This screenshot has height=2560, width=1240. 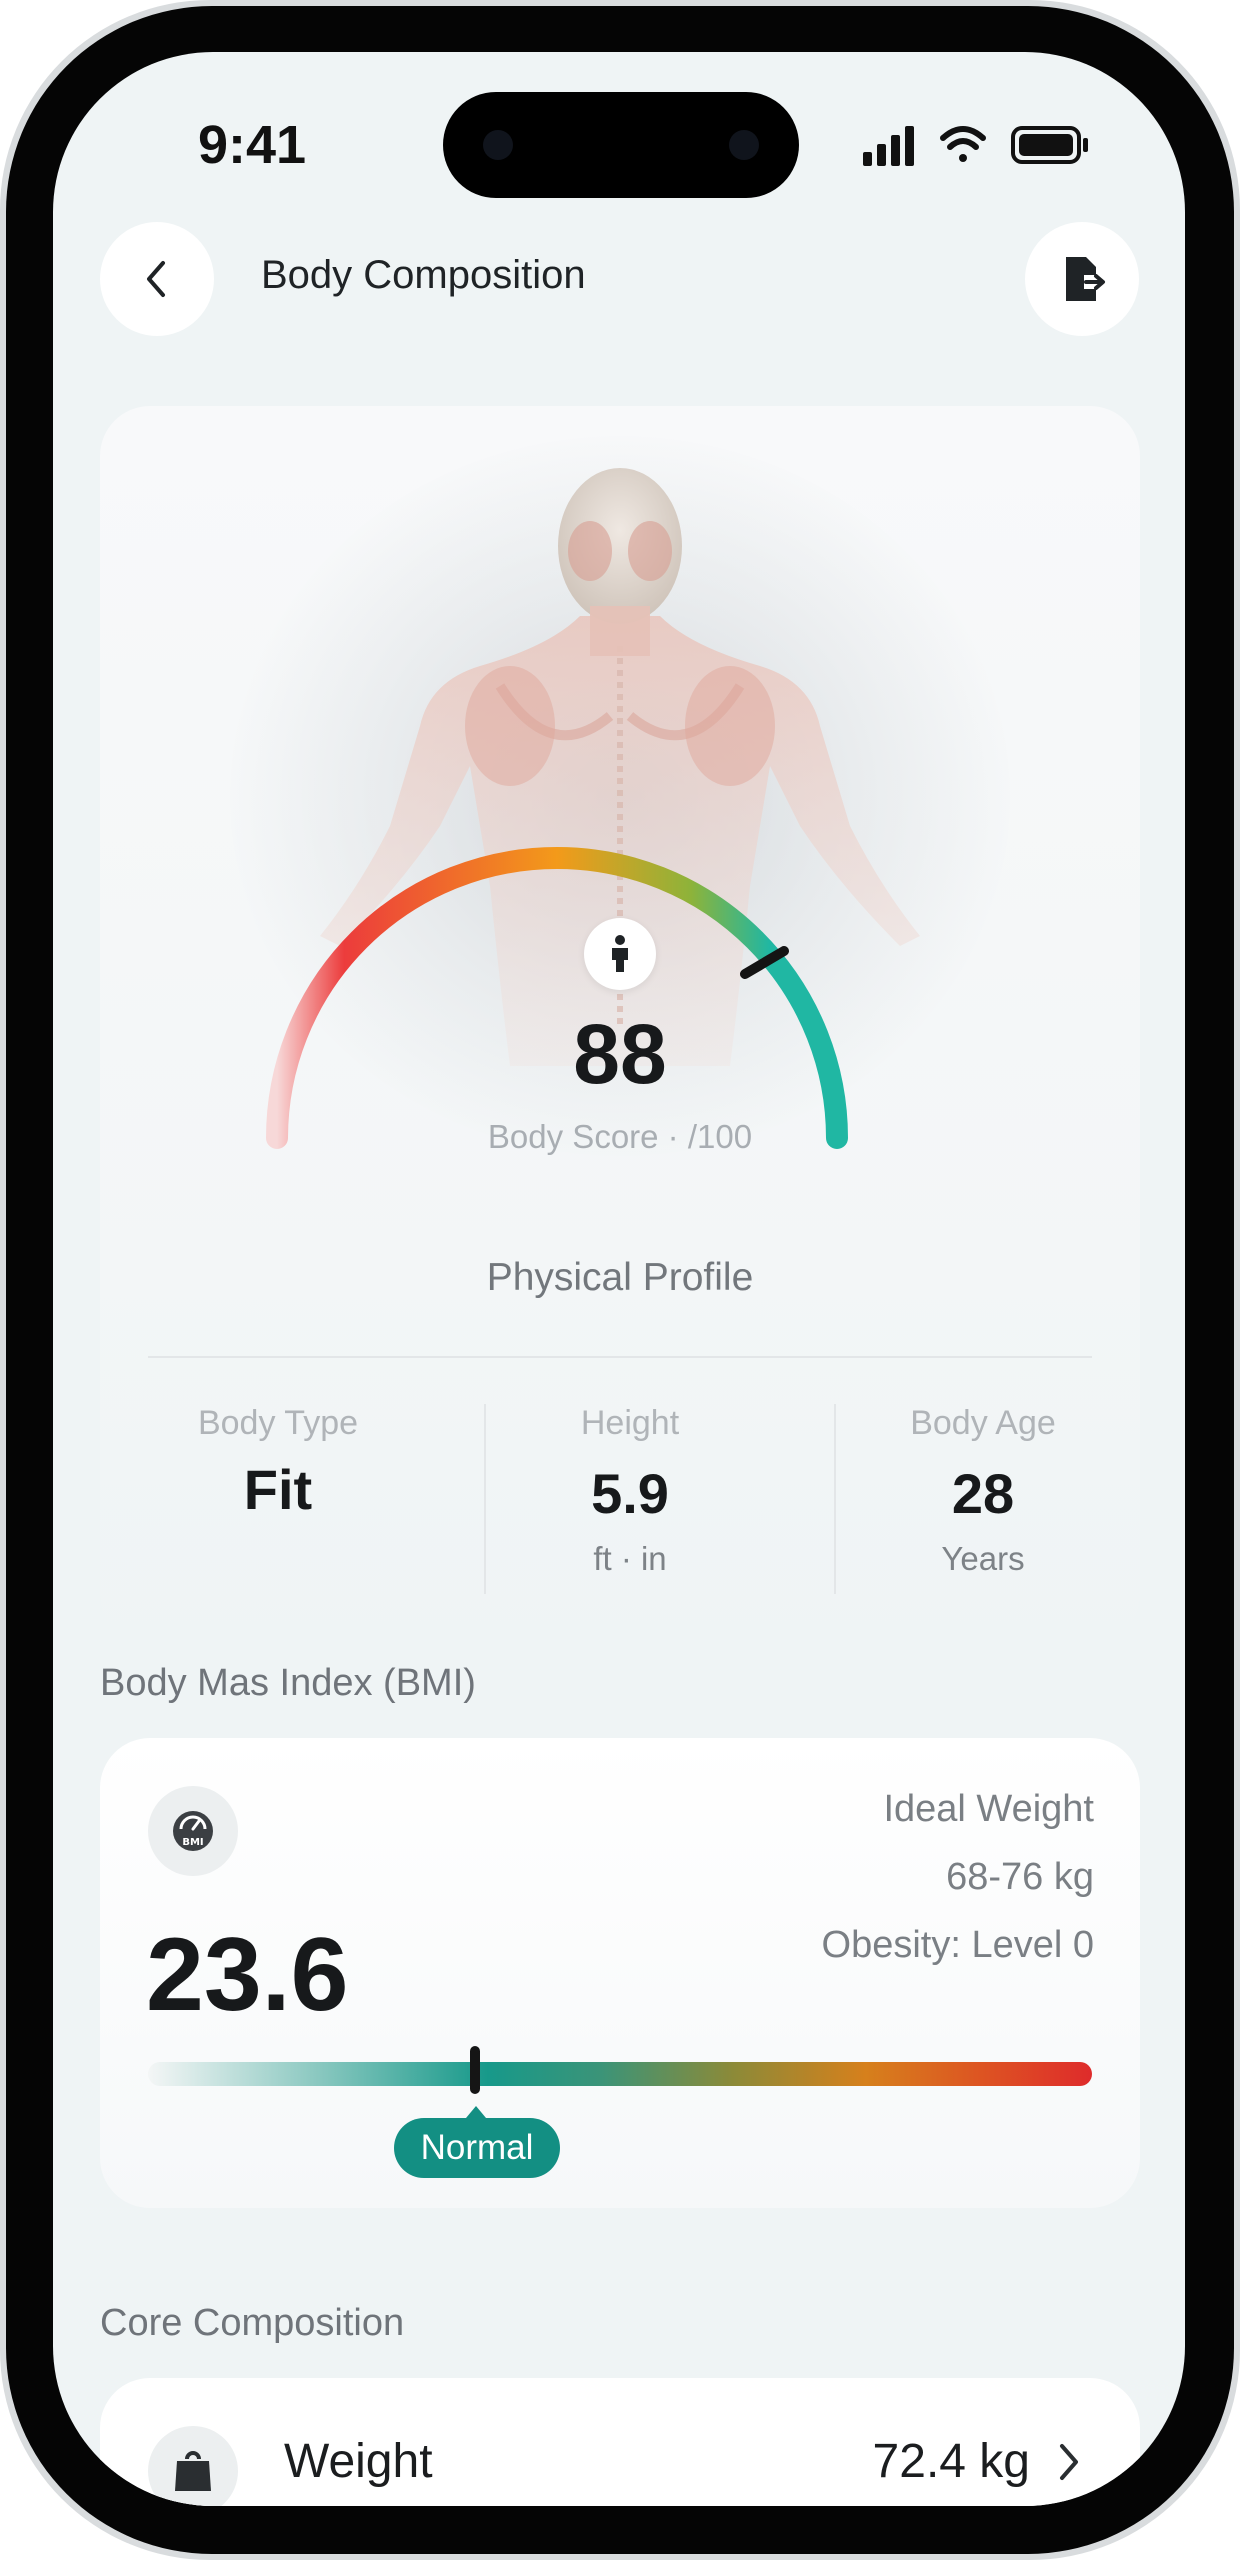 I want to click on core-section-label: Core Composition, so click(x=252, y=2323).